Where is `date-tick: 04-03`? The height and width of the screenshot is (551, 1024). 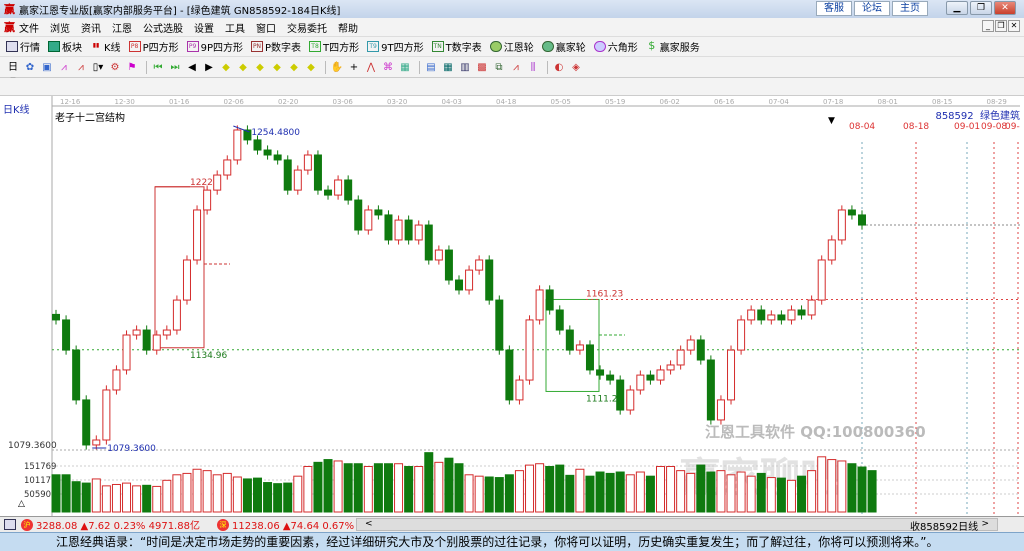
date-tick: 04-03 is located at coordinates (452, 102).